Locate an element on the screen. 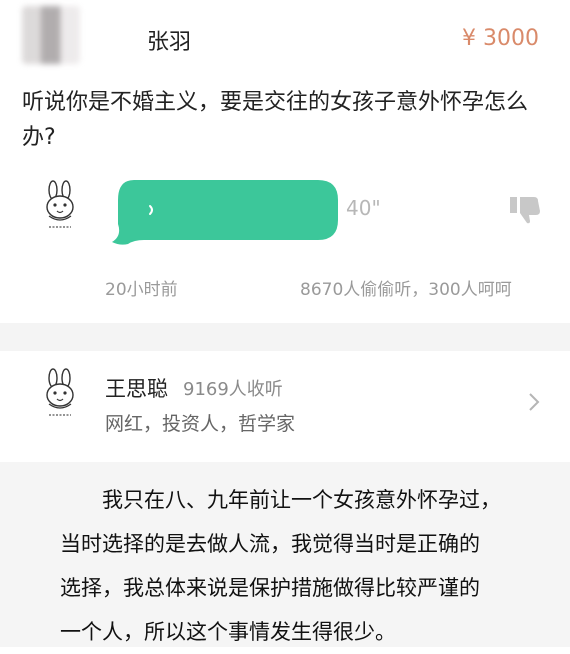 Image resolution: width=570 pixels, height=654 pixels. time-ago: 20小时前 is located at coordinates (141, 290).